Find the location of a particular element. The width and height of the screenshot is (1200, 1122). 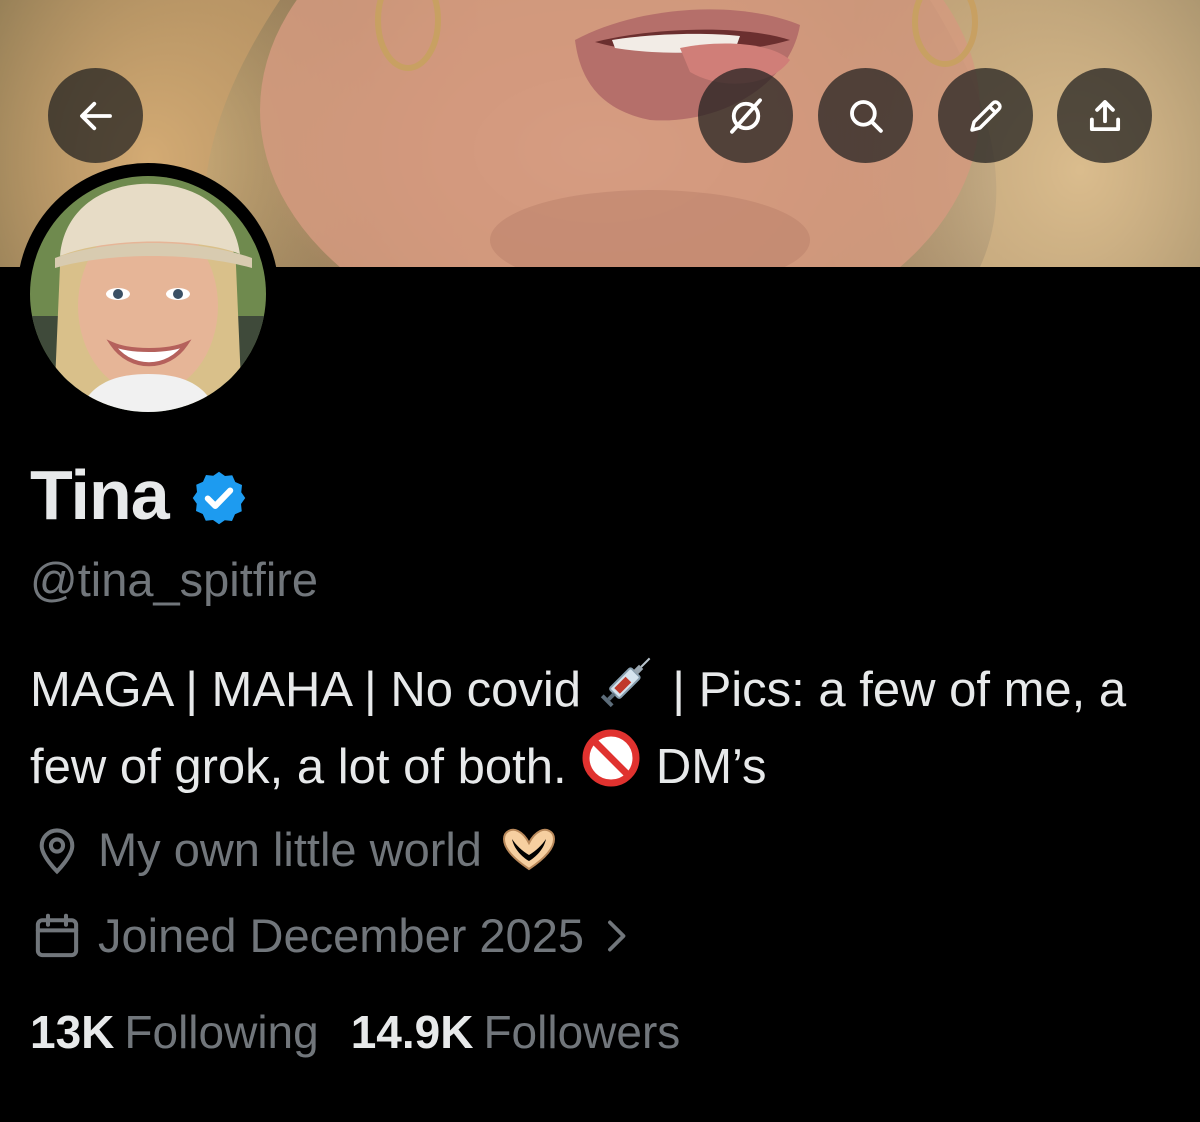

search-button is located at coordinates (865, 115).